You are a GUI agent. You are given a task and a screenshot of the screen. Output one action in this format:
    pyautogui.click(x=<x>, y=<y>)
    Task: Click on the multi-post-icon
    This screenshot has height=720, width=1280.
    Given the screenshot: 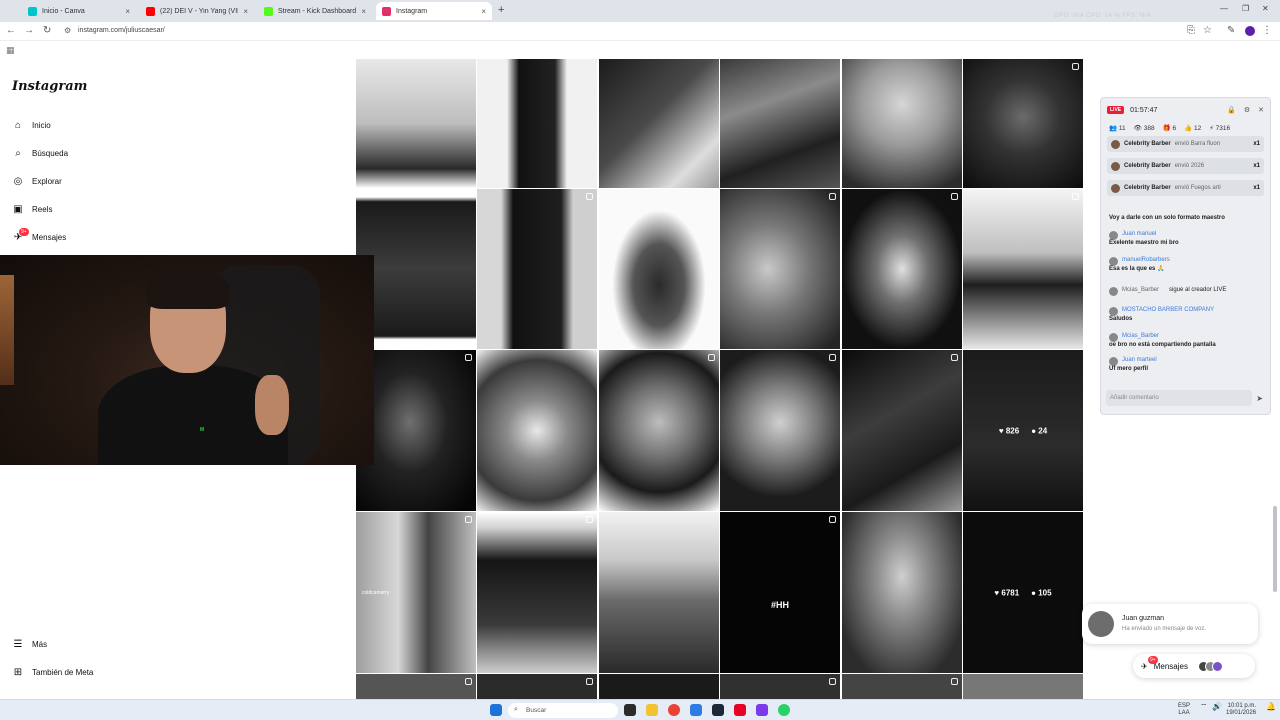 What is the action you would take?
    pyautogui.click(x=589, y=519)
    